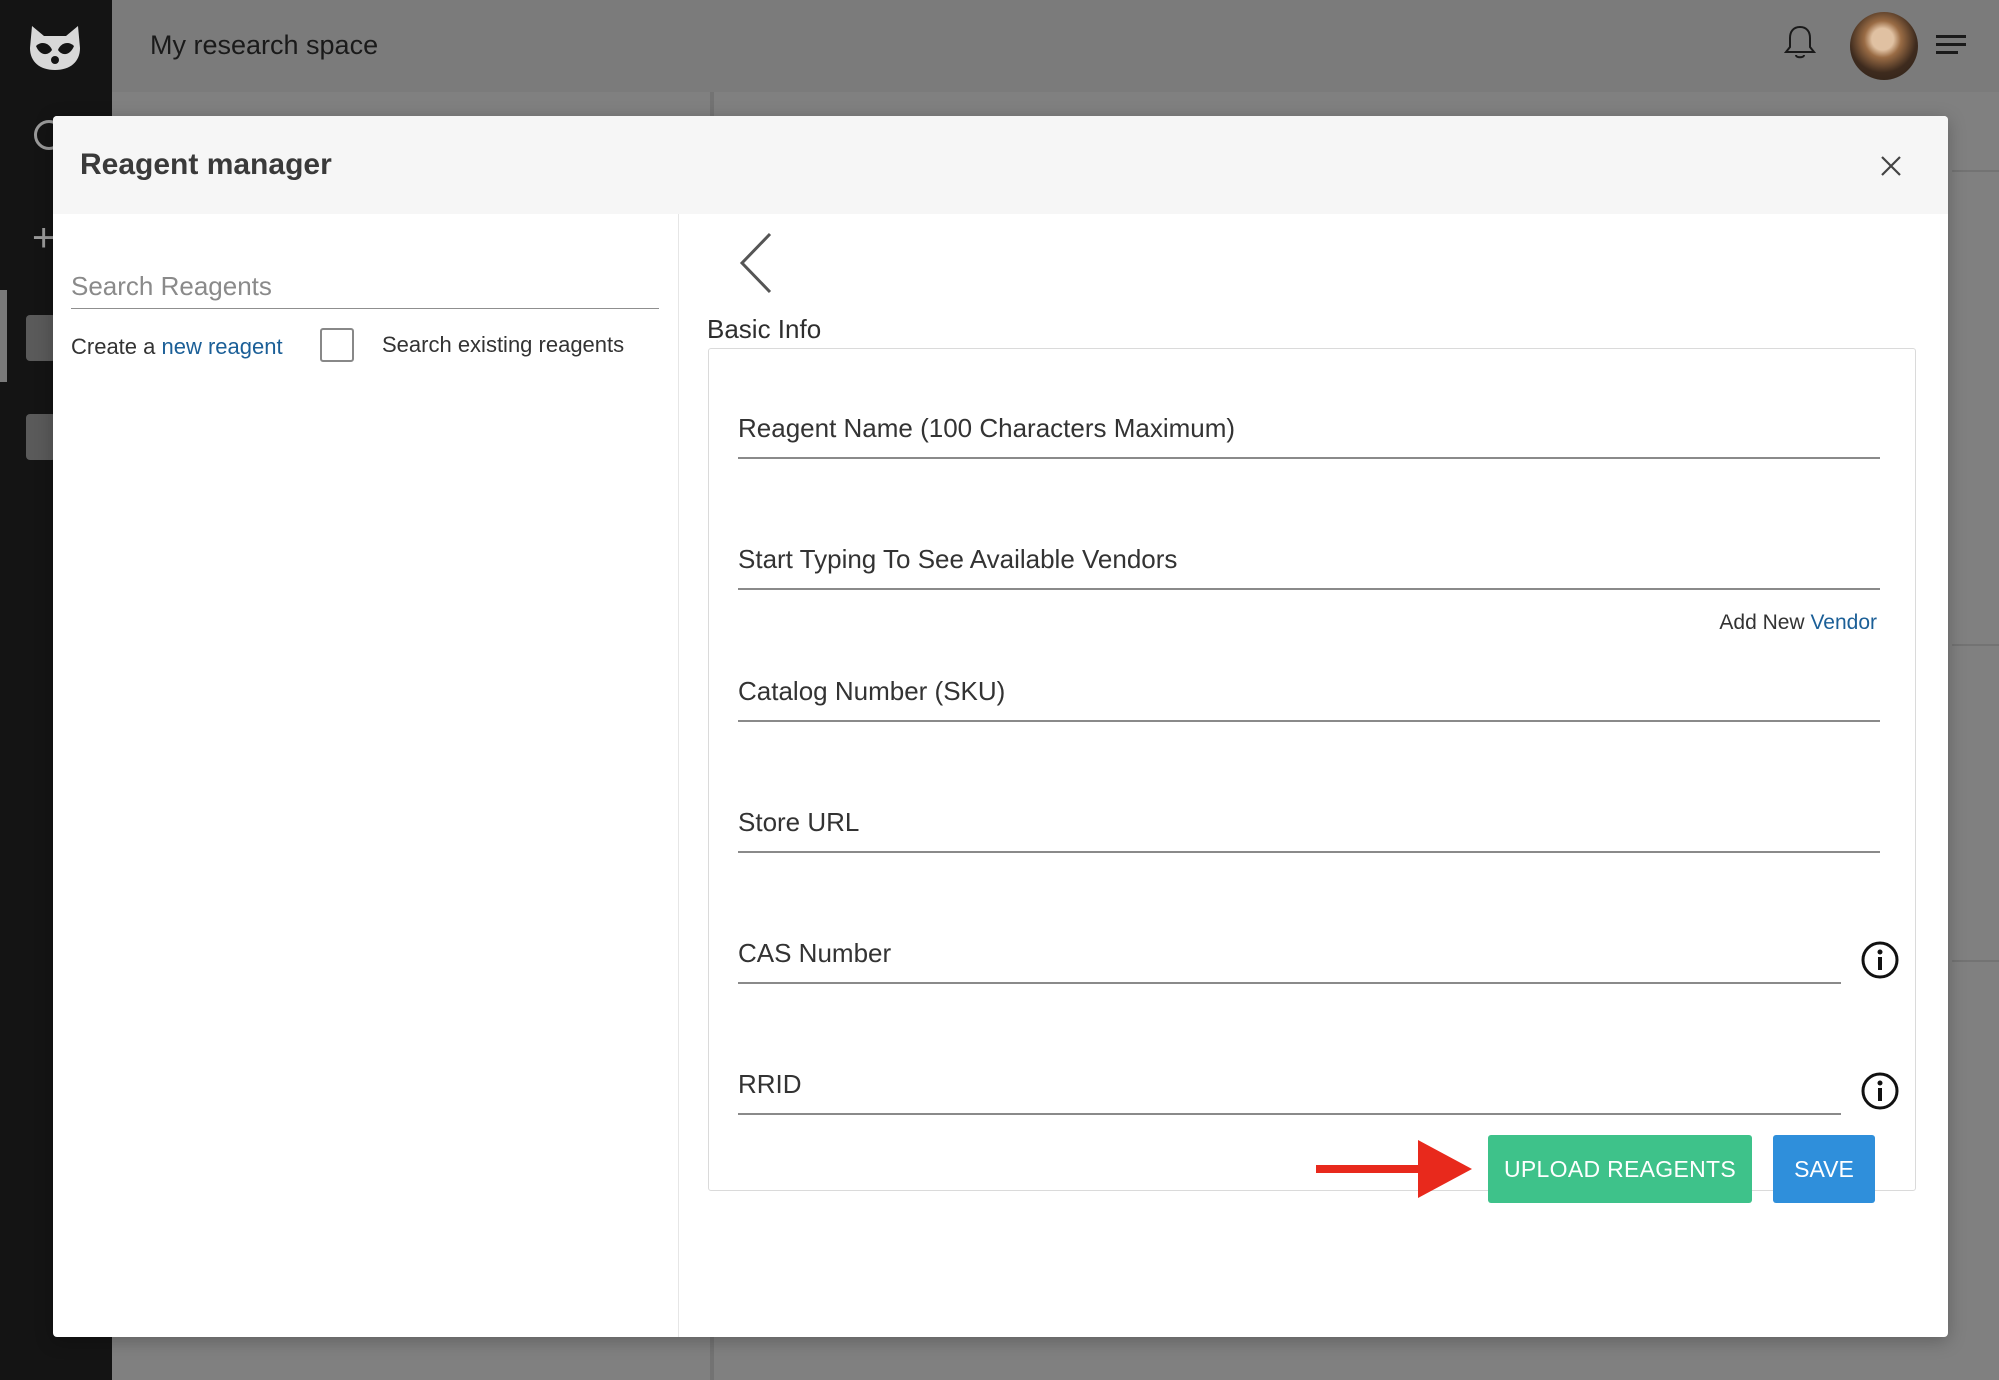 This screenshot has width=1999, height=1380. What do you see at coordinates (1055, 46) in the screenshot?
I see `top-bar: My research space` at bounding box center [1055, 46].